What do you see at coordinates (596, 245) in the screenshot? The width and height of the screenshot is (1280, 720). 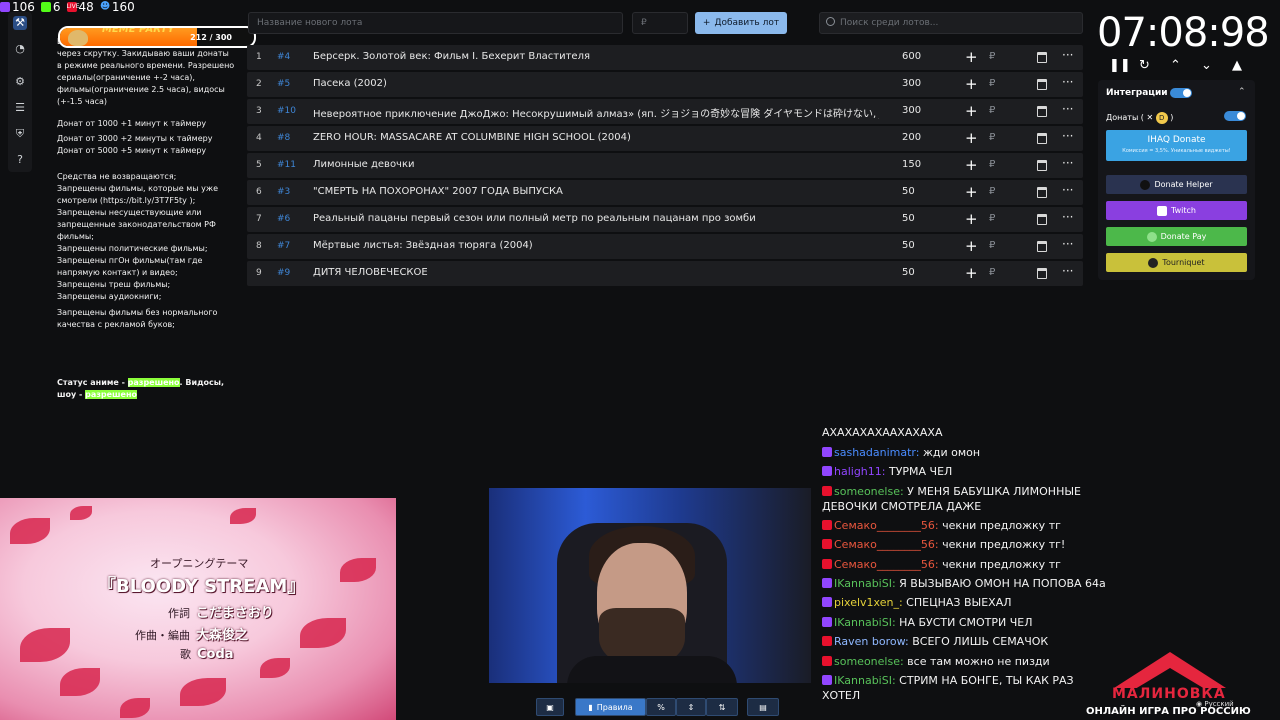 I see `lot-name: Мёртвые листья: Звёздная тюряга (2004)` at bounding box center [596, 245].